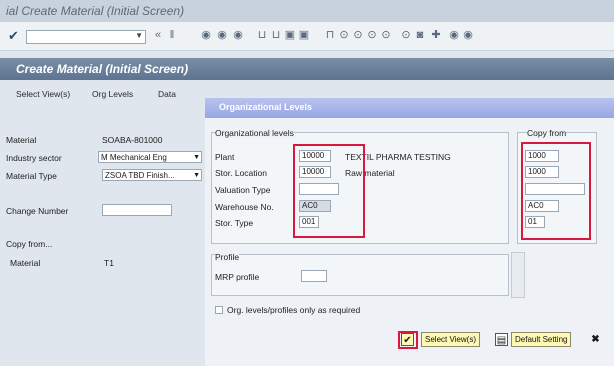  I want to click on find-next-icon: ▣, so click(290, 35).